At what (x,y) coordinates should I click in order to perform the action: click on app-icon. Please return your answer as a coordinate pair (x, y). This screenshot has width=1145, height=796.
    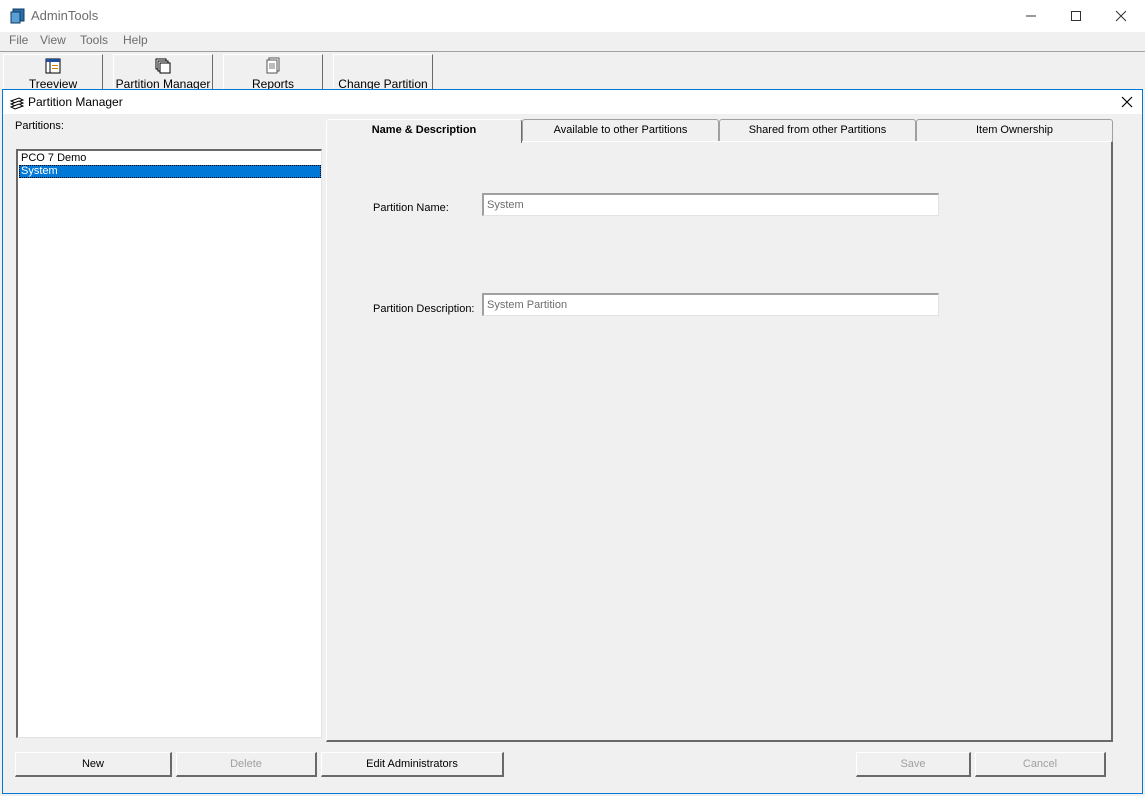
    Looking at the image, I should click on (18, 16).